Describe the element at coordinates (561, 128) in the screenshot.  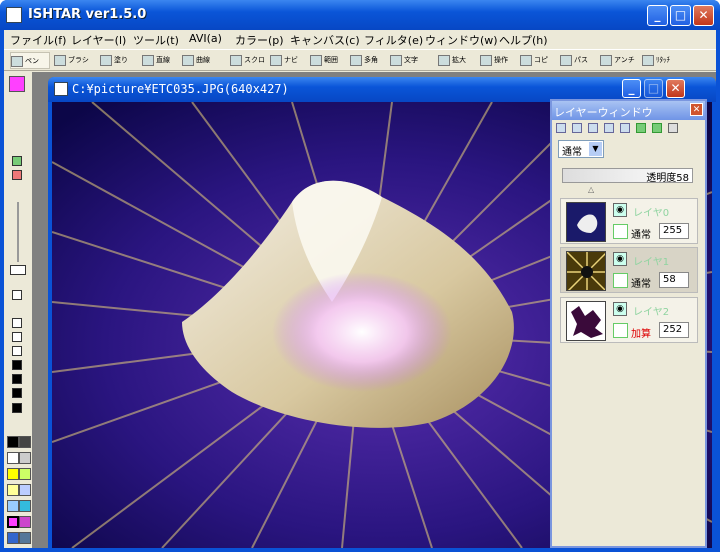
I see `new-layer-icon` at that location.